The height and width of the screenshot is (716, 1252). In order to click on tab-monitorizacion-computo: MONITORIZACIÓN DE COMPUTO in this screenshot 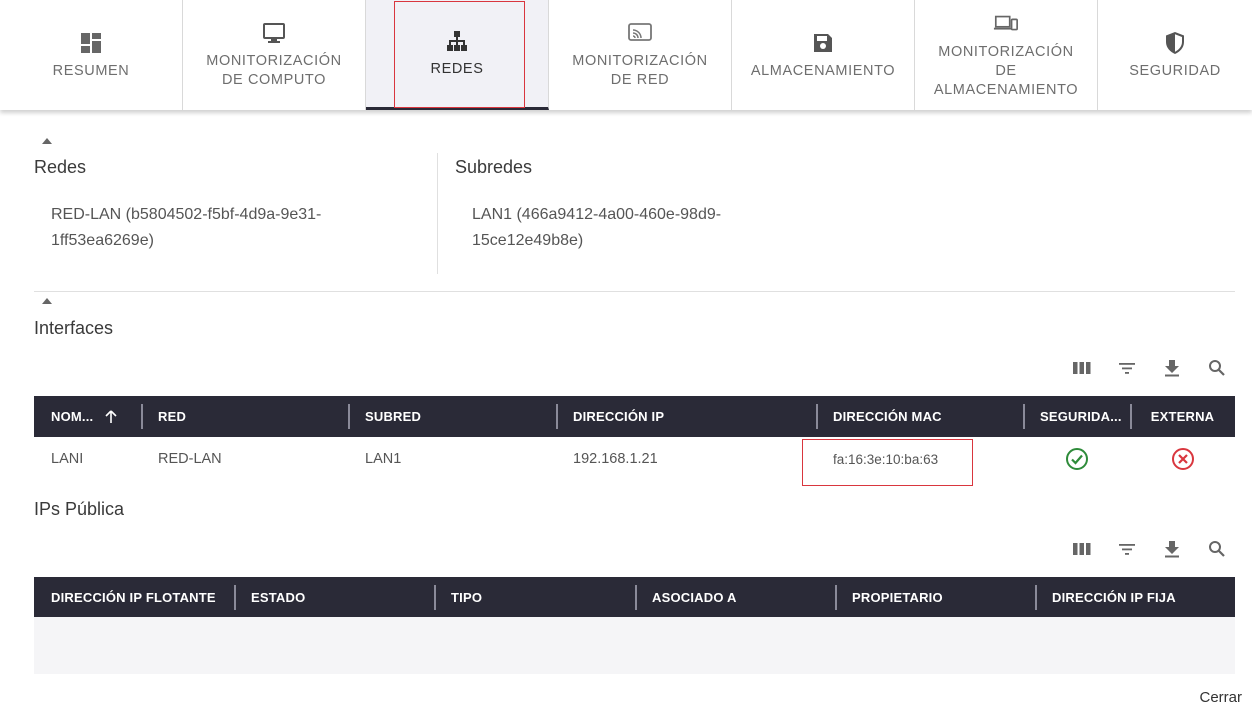, I will do `click(274, 55)`.